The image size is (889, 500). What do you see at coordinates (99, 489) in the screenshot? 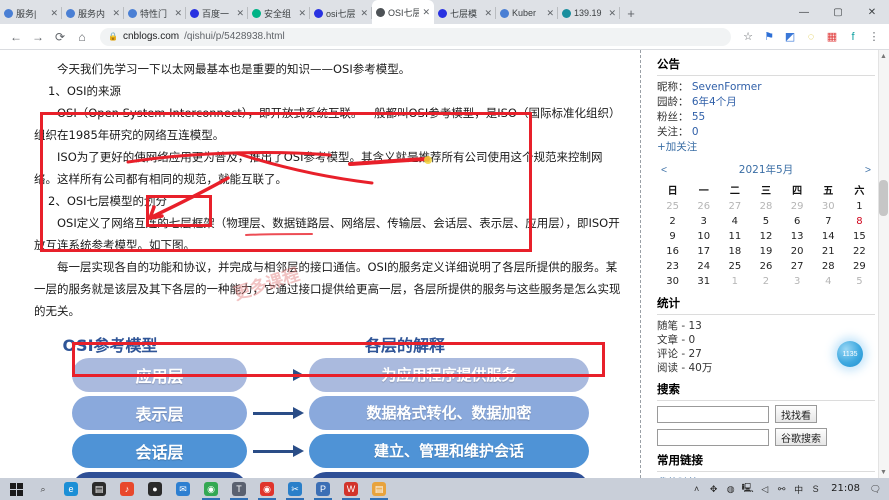
I see `taskbar-briefcase-icon: ▤` at bounding box center [99, 489].